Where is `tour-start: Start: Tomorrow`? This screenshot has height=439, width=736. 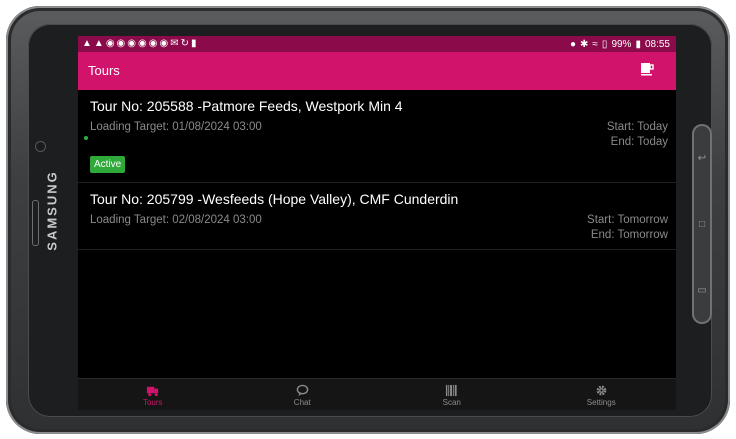
tour-start: Start: Tomorrow is located at coordinates (627, 220).